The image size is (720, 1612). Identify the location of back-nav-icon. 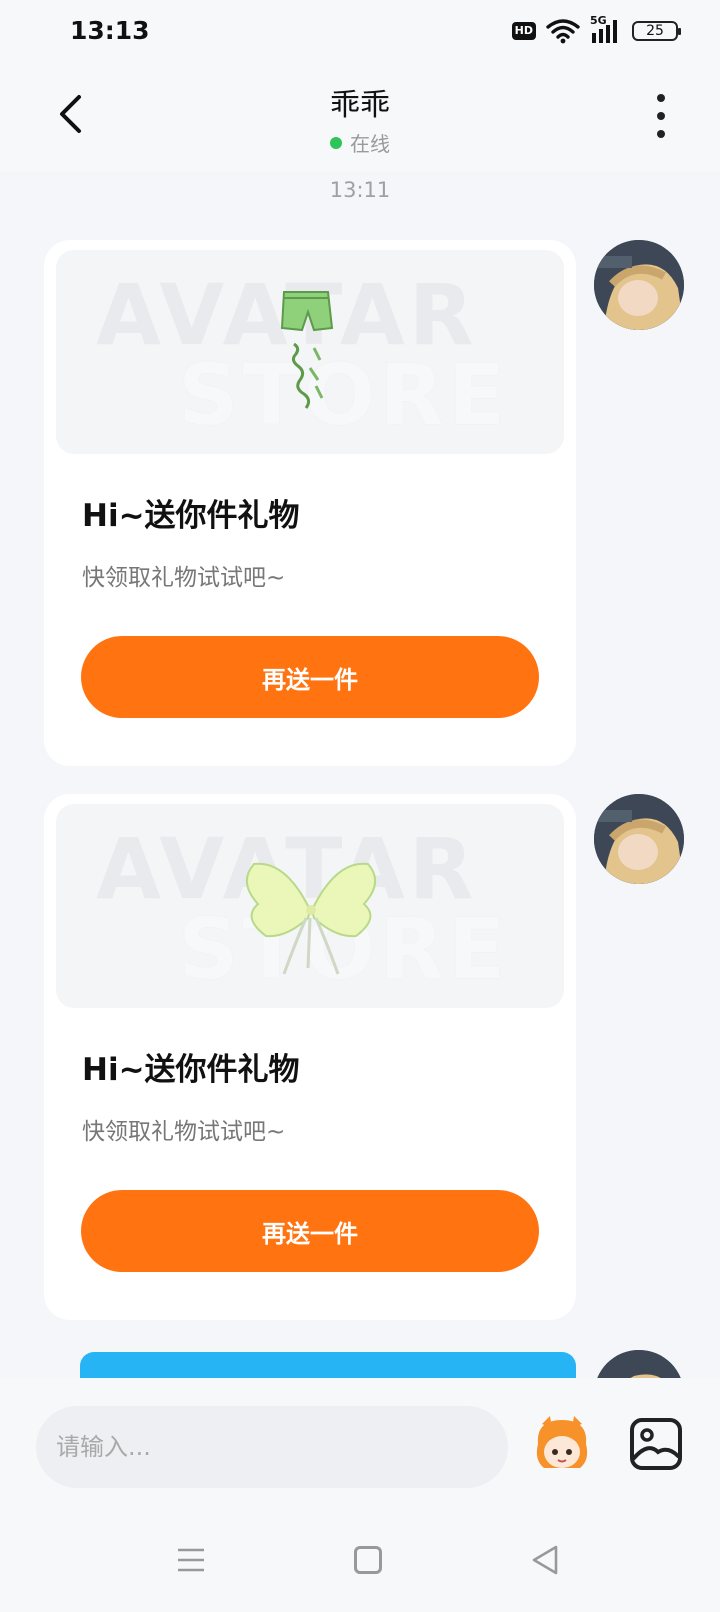
(545, 1560).